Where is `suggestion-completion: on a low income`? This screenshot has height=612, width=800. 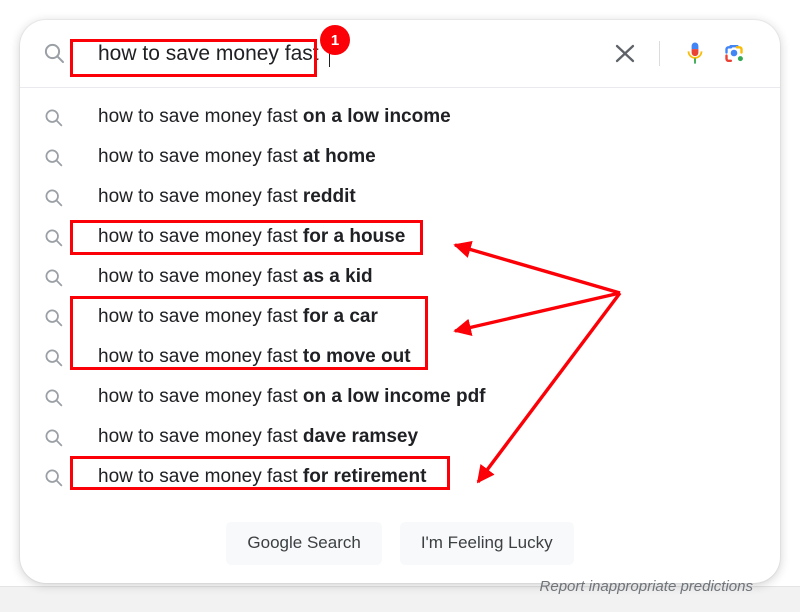
suggestion-completion: on a low income is located at coordinates (376, 116).